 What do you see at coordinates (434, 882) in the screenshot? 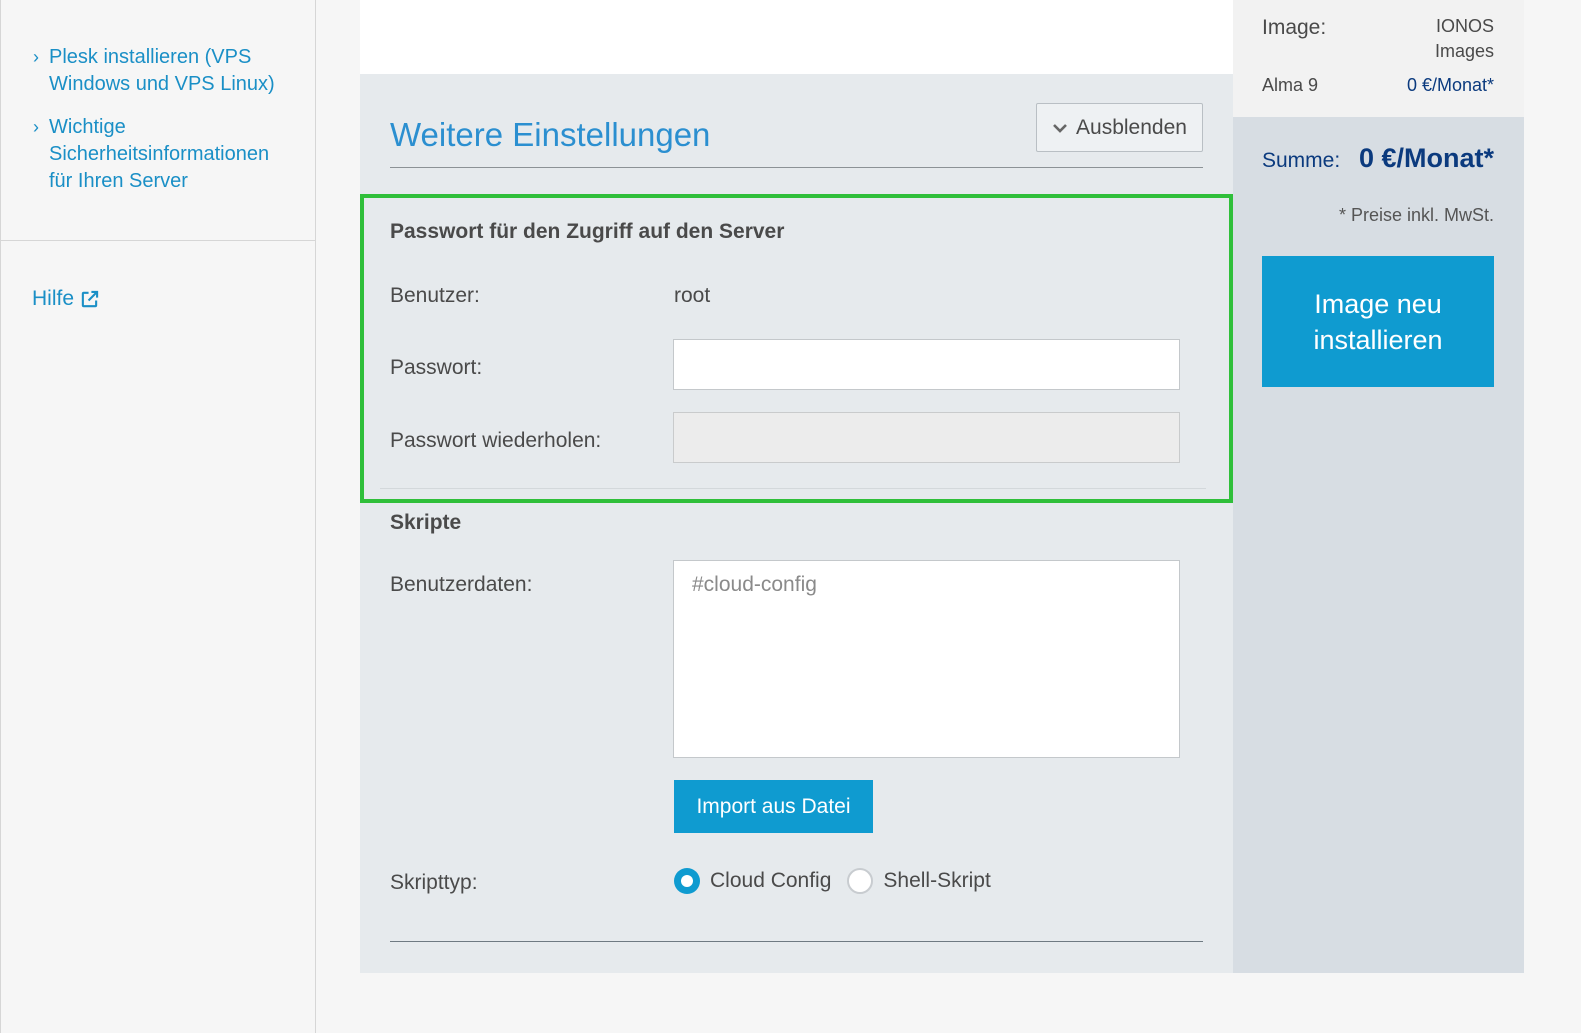
I see `scripttype-label: Skripttyp:` at bounding box center [434, 882].